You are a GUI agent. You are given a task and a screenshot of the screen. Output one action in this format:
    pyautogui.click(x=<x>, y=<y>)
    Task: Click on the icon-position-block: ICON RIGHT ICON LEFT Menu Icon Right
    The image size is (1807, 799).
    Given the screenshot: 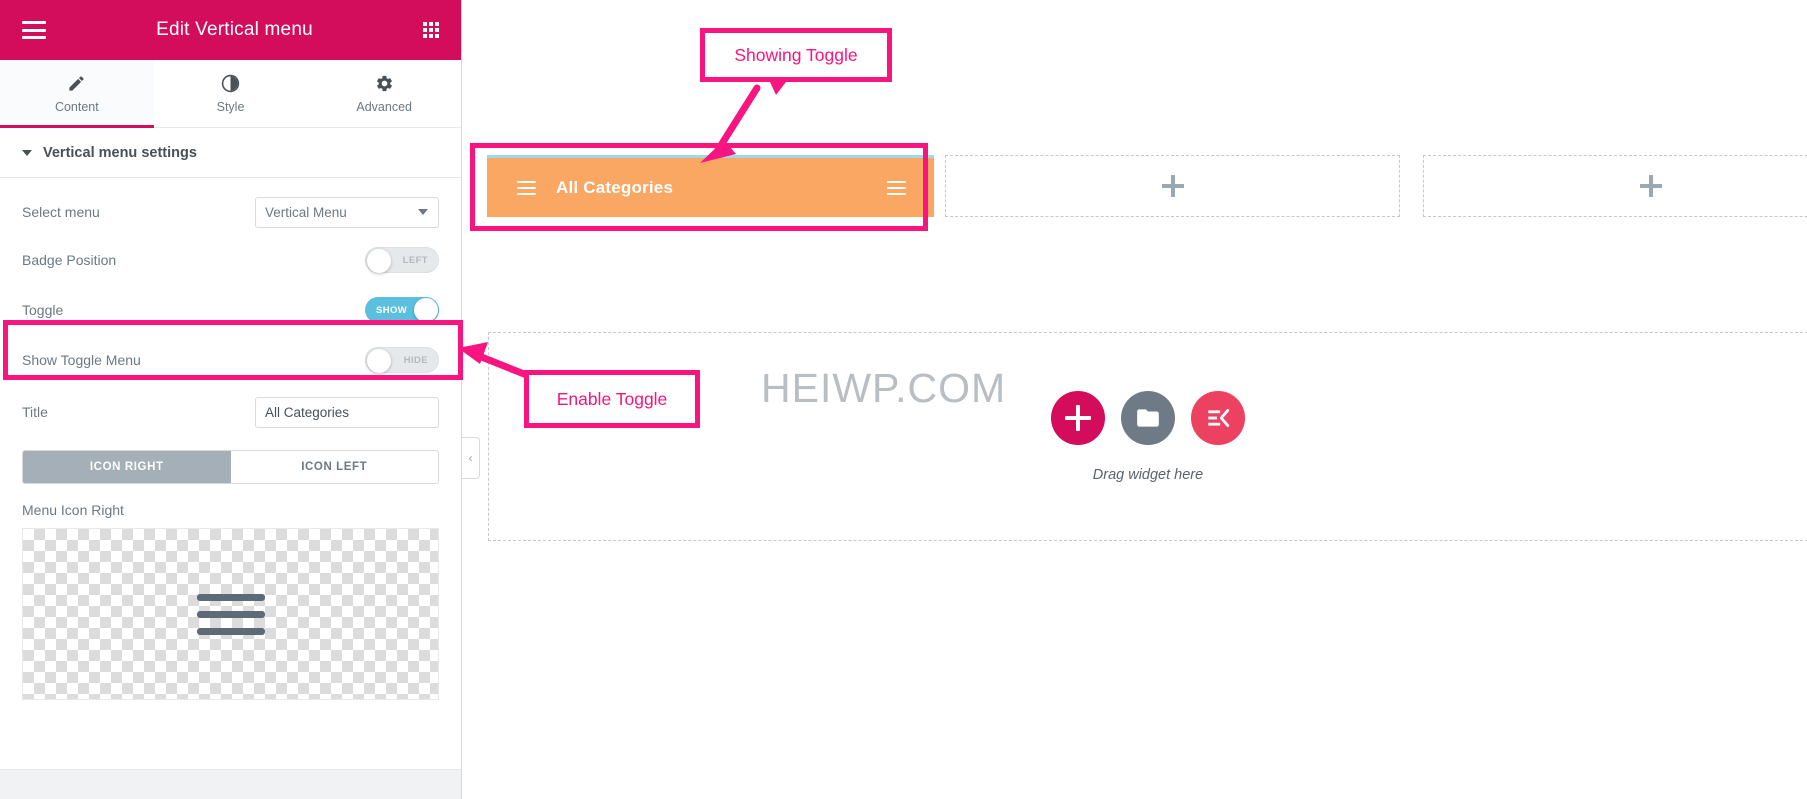 What is the action you would take?
    pyautogui.click(x=230, y=575)
    